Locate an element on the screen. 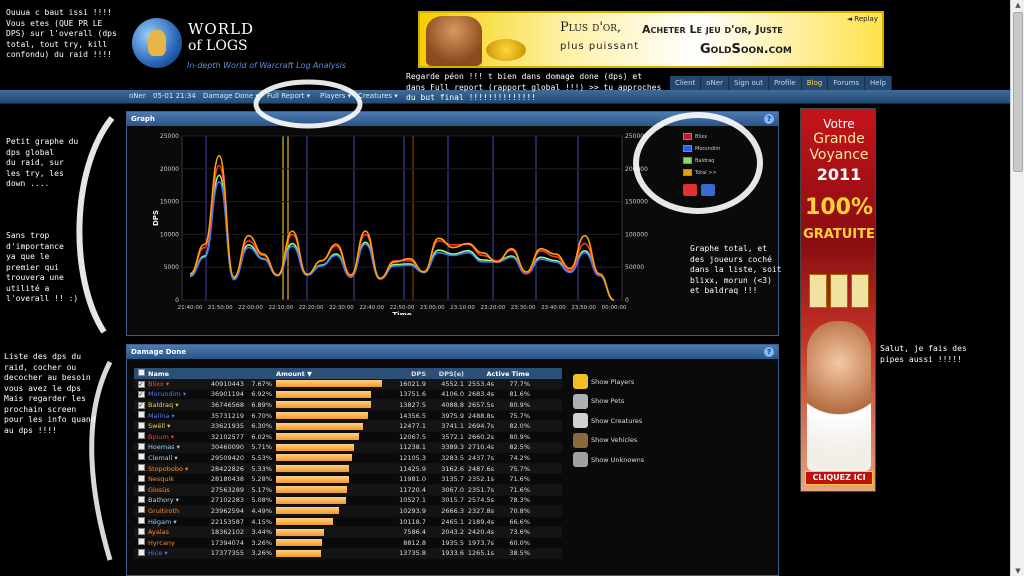 The image size is (1024, 576). x-tick-label: 21:40:00 is located at coordinates (190, 308).